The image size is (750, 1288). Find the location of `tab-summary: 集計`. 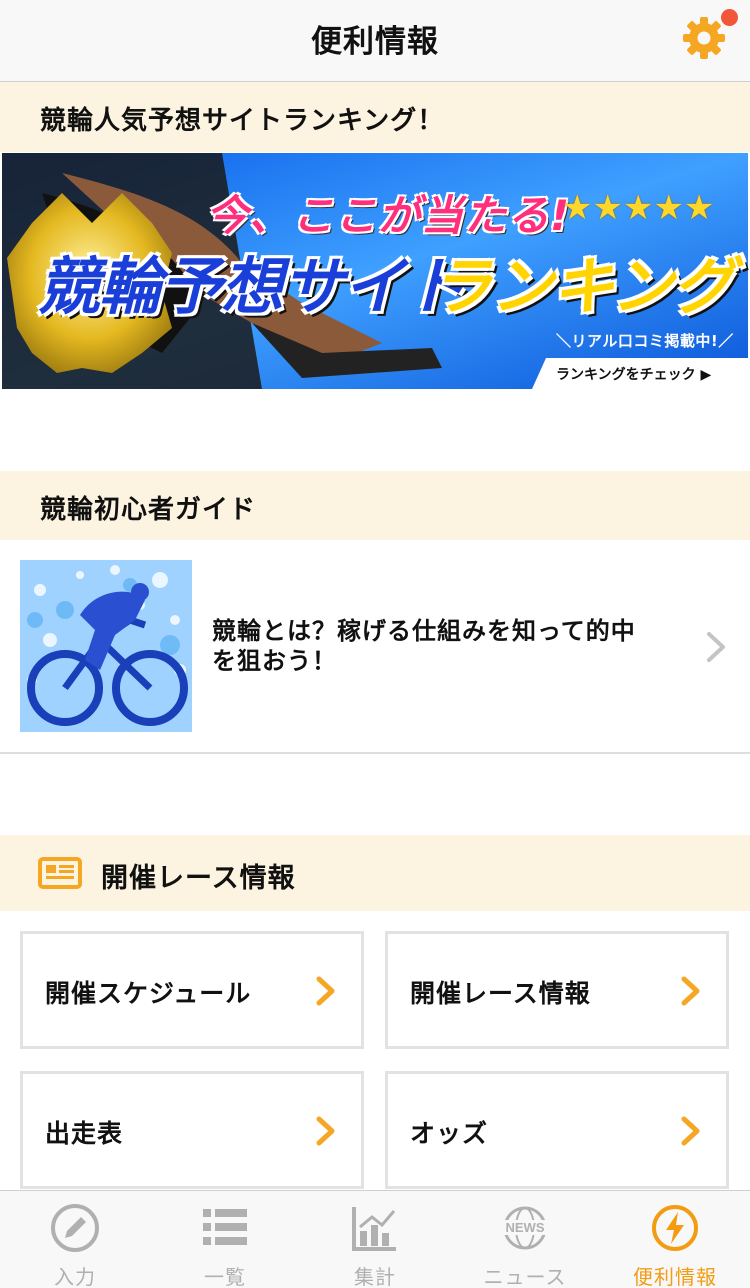

tab-summary: 集計 is located at coordinates (375, 1239).